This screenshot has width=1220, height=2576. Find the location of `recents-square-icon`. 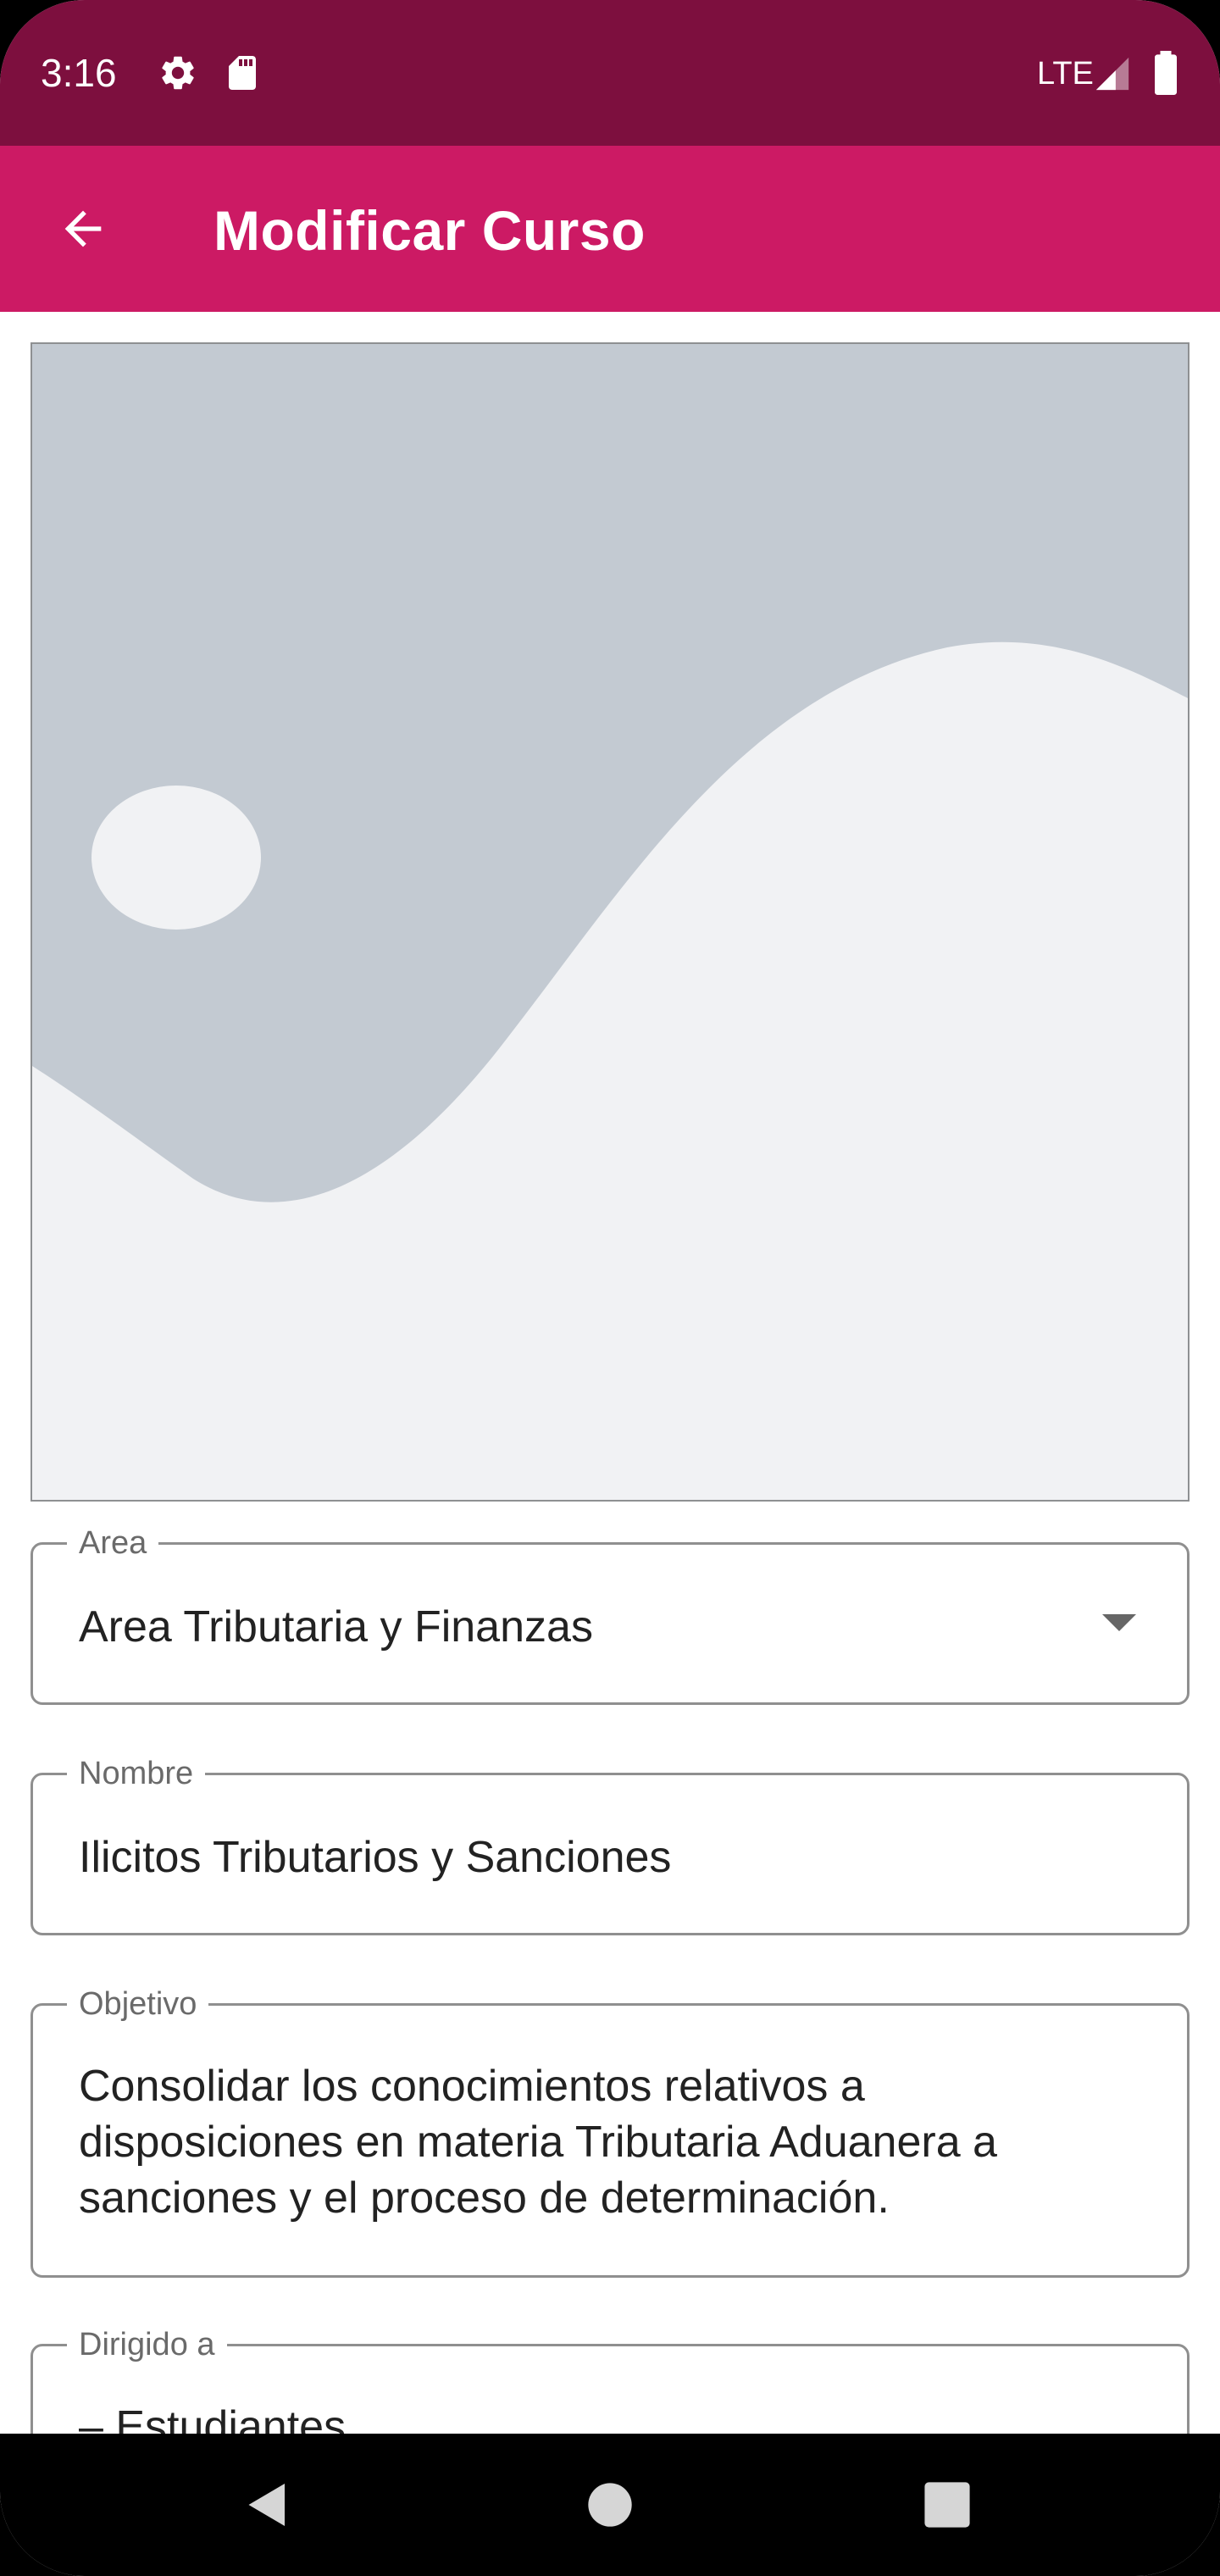

recents-square-icon is located at coordinates (947, 2505).